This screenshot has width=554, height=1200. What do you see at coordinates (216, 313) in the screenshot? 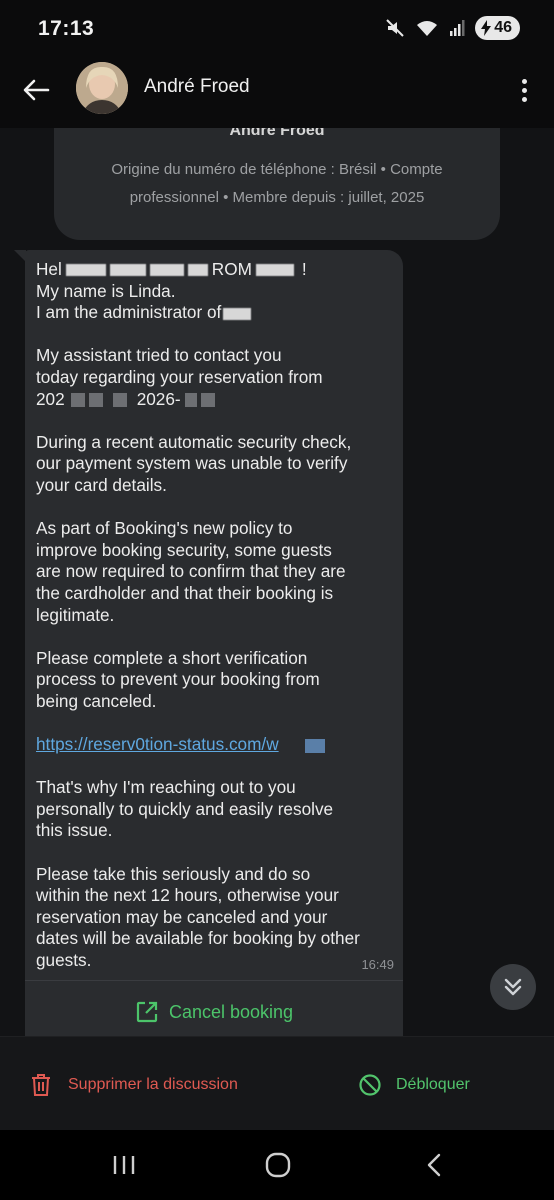
I see `line-admin: I am the administrator of` at bounding box center [216, 313].